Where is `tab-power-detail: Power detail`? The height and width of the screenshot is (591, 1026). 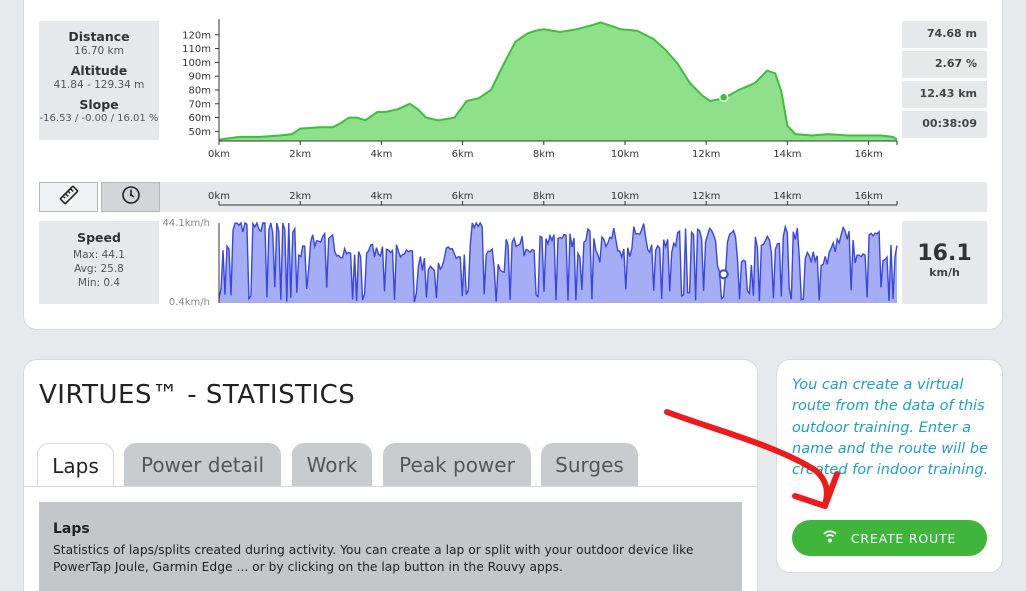 tab-power-detail: Power detail is located at coordinates (202, 465).